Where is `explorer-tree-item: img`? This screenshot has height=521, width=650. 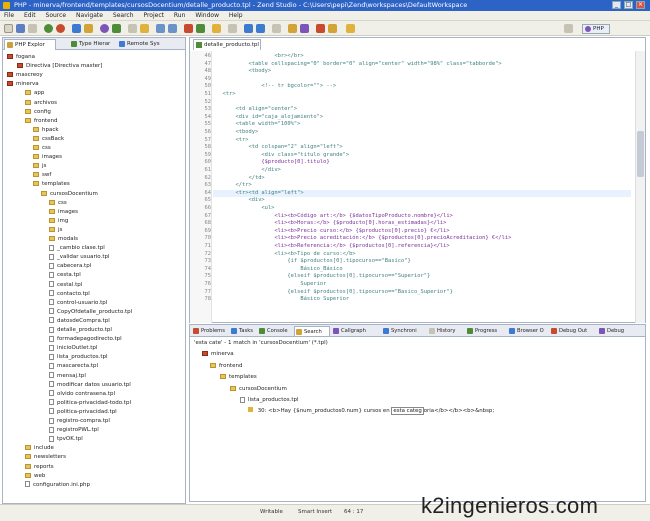 explorer-tree-item: img is located at coordinates (58, 221).